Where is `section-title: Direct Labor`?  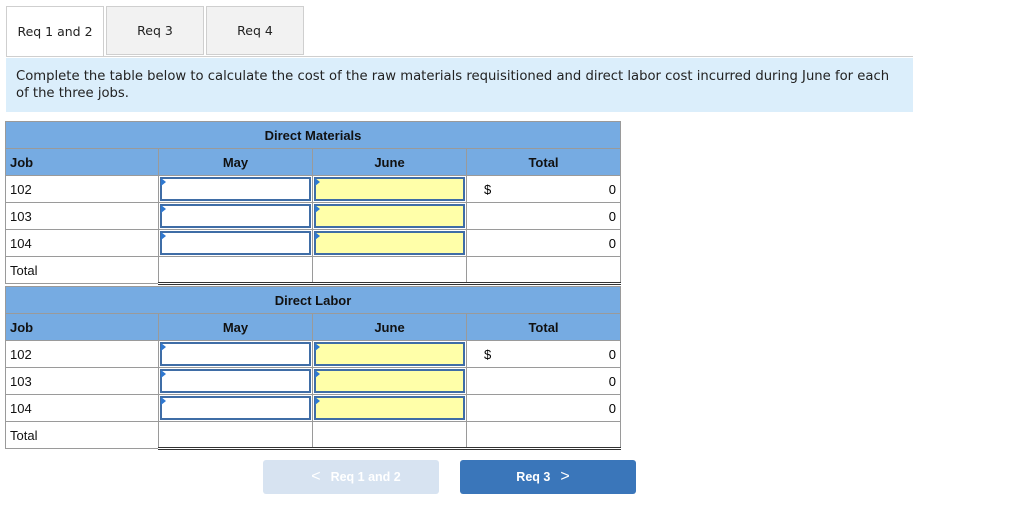 section-title: Direct Labor is located at coordinates (313, 300).